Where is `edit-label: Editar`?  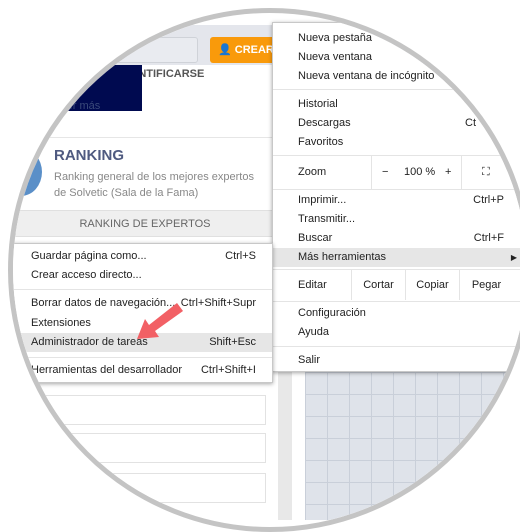 edit-label: Editar is located at coordinates (312, 285).